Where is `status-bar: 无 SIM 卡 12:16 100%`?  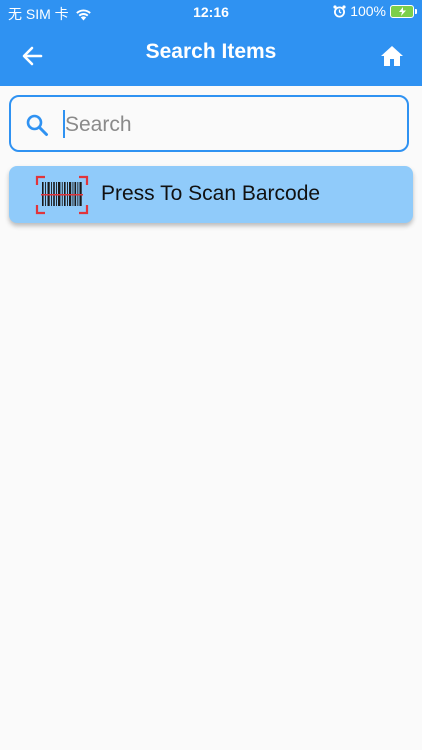 status-bar: 无 SIM 卡 12:16 100% is located at coordinates (211, 12).